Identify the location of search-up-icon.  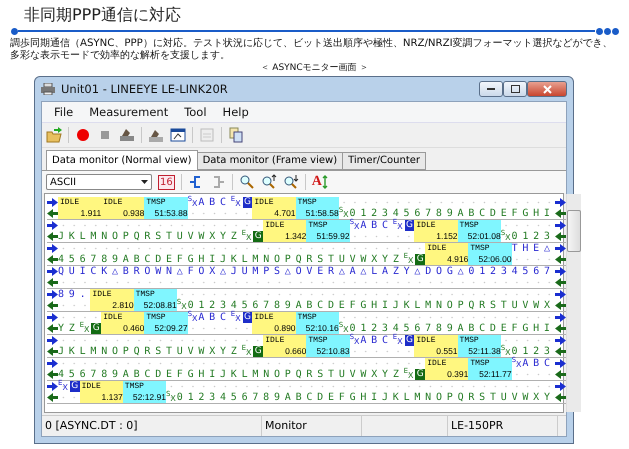
(268, 182).